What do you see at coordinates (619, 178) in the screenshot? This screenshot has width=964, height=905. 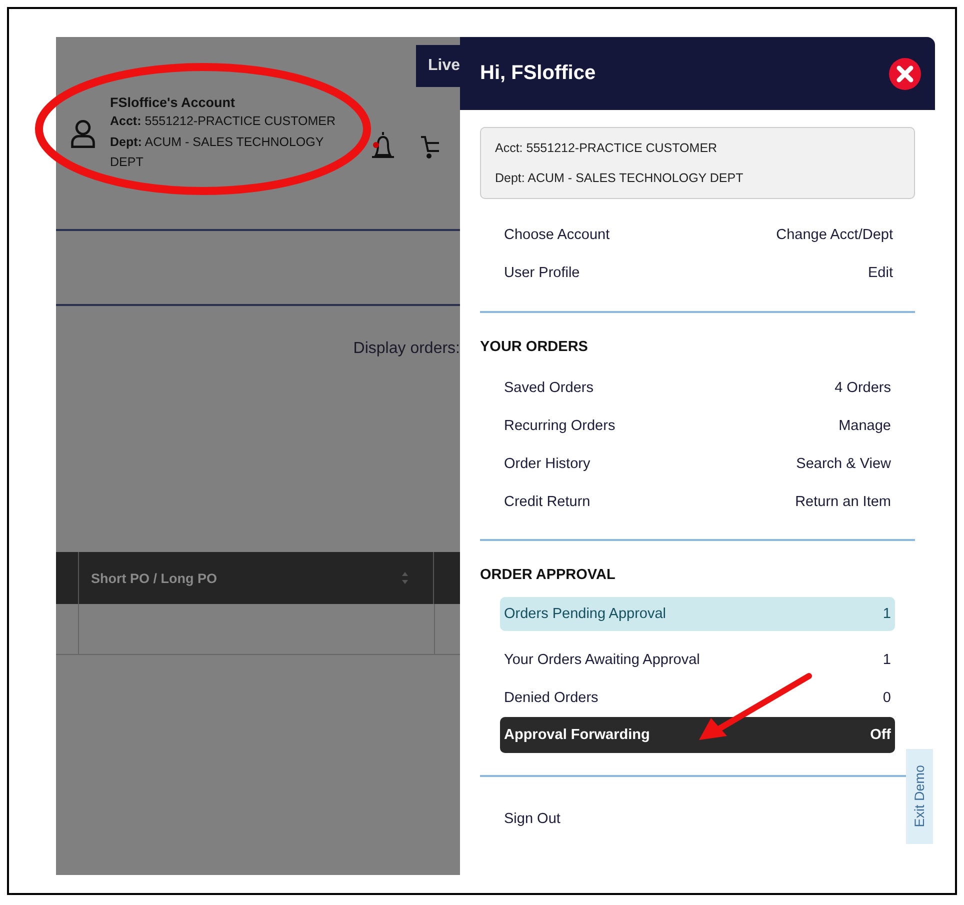 I see `account-info-line: Dept: ACUM - SALES TECHNOLOGY DEPT` at bounding box center [619, 178].